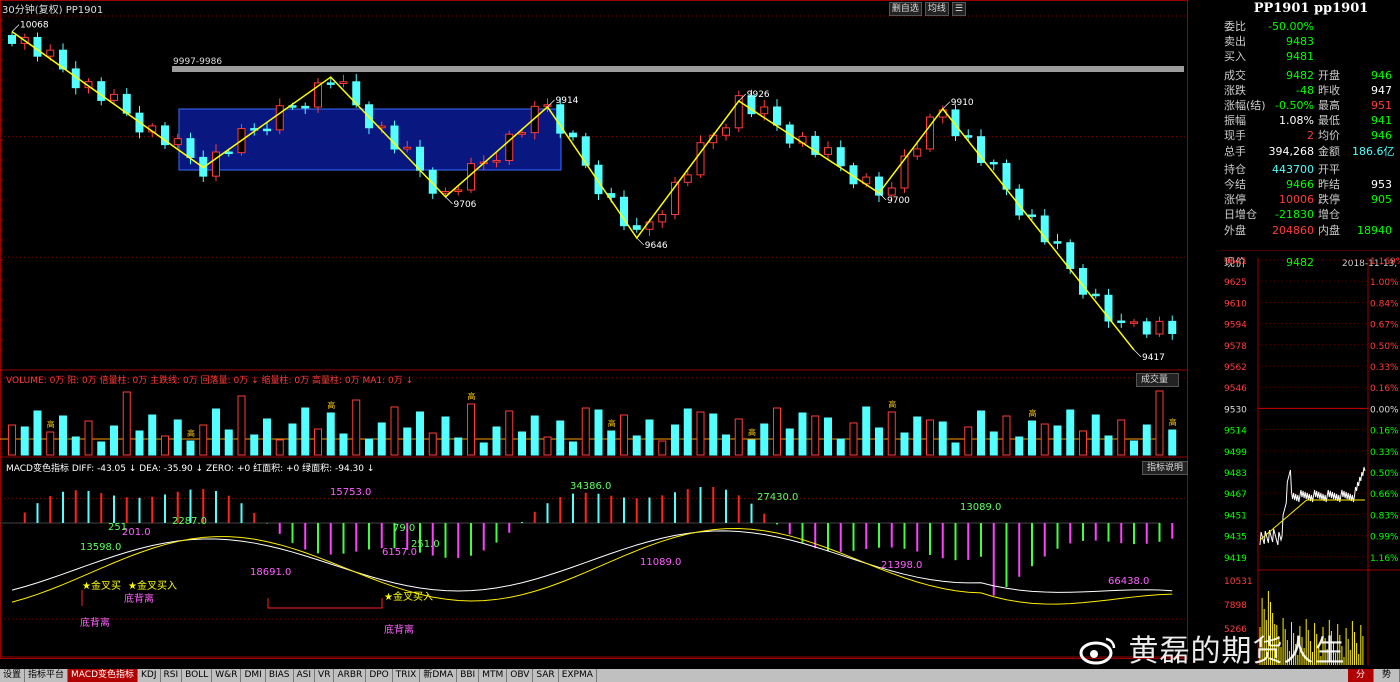 The width and height of the screenshot is (1400, 682). I want to click on dea-line, so click(592, 566).